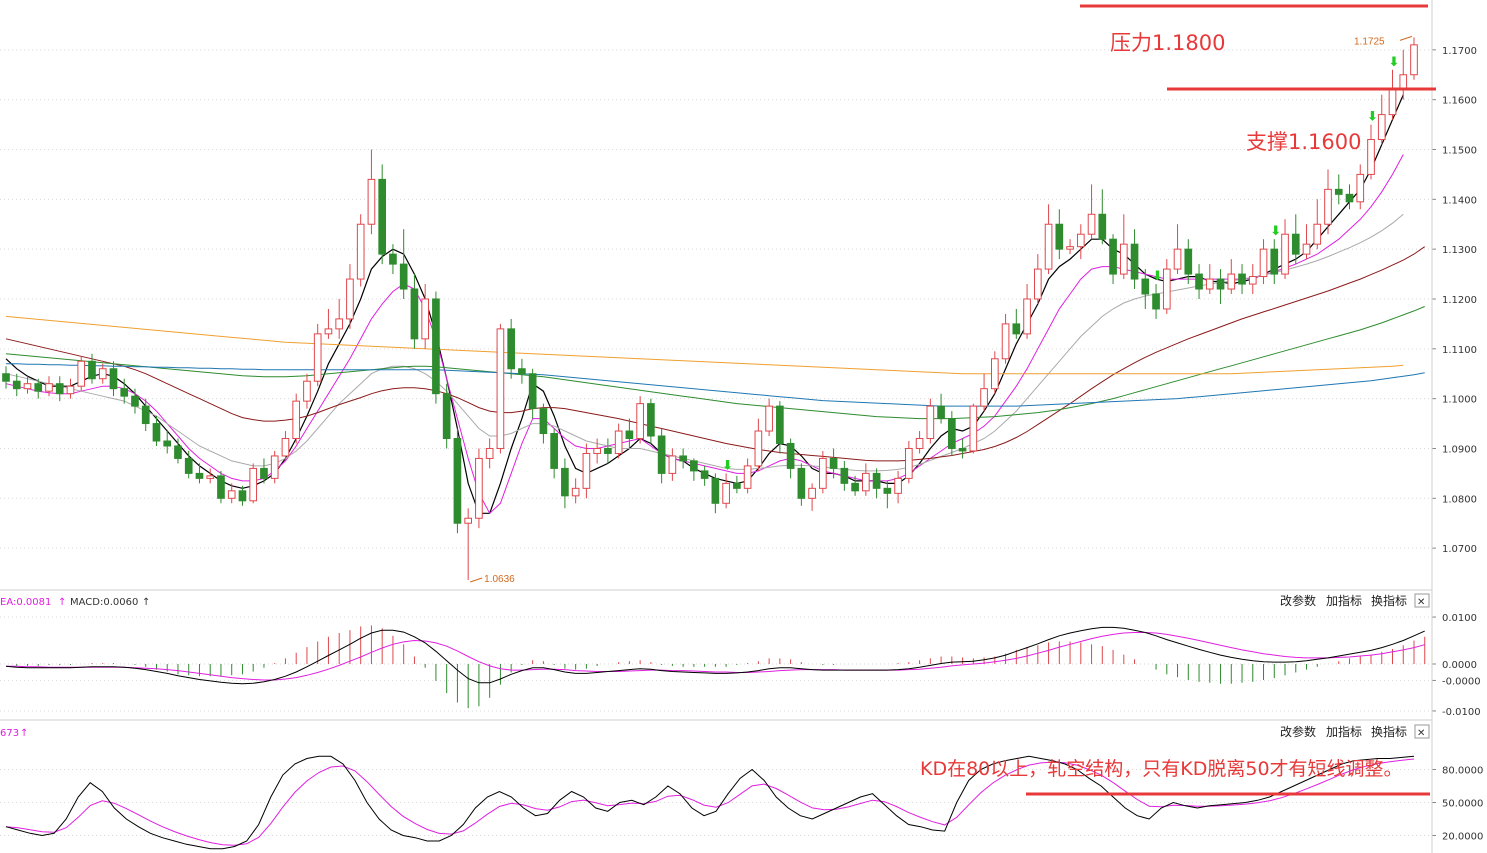 The height and width of the screenshot is (853, 1487). Describe the element at coordinates (146, 602) in the screenshot. I see `macd-arrow-icon: ↑` at that location.